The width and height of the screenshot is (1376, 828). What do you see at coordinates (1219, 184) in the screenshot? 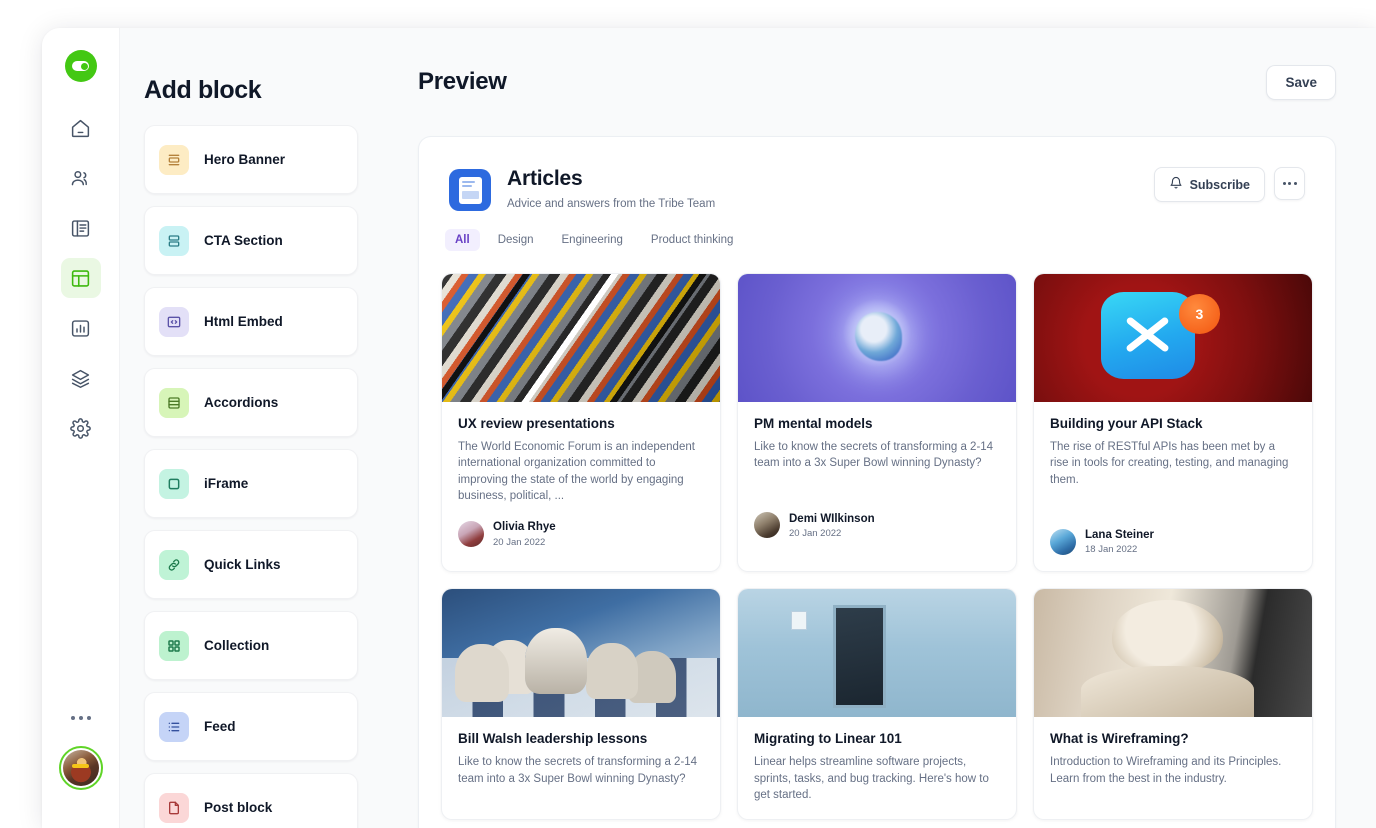
I see `subscribe-label: Subscribe` at bounding box center [1219, 184].